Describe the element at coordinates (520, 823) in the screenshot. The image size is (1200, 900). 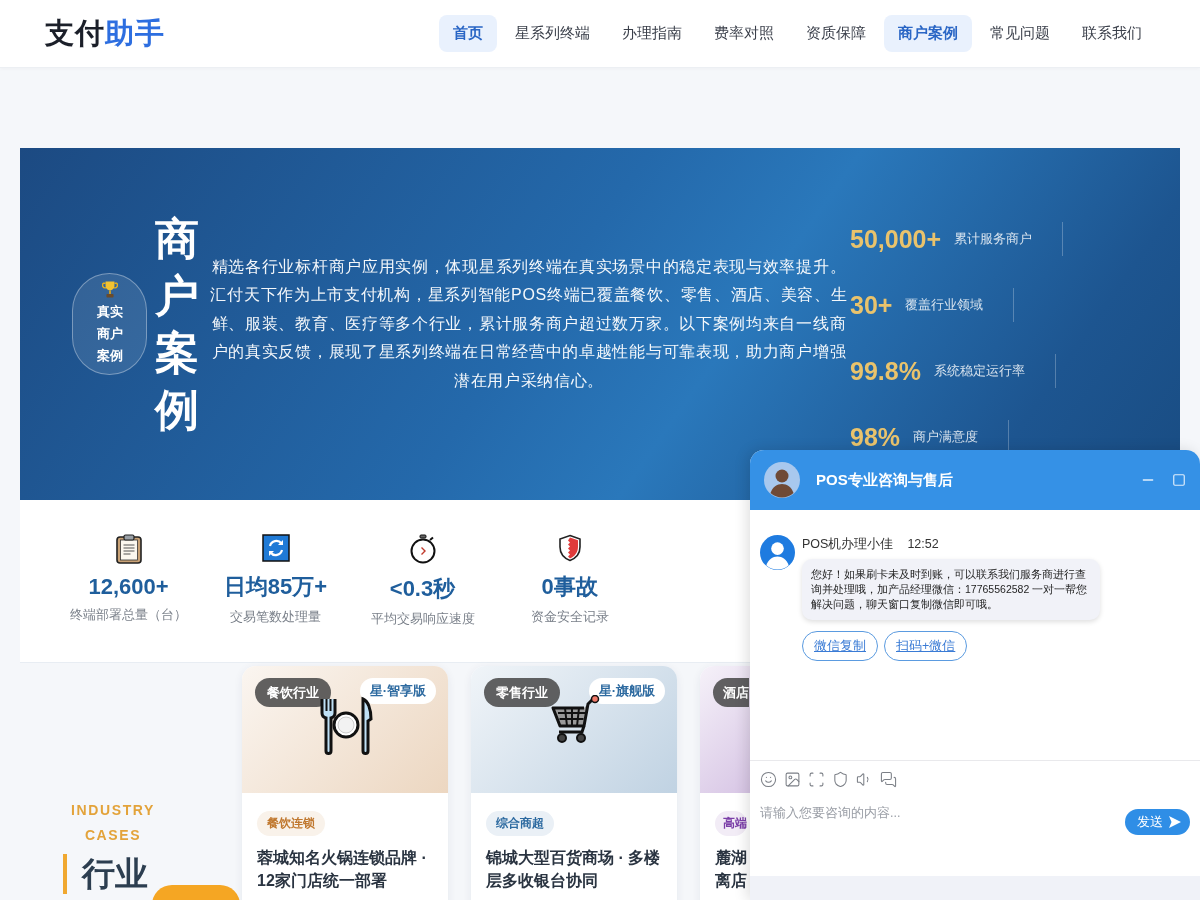
I see `category-tag: 综合商超` at that location.